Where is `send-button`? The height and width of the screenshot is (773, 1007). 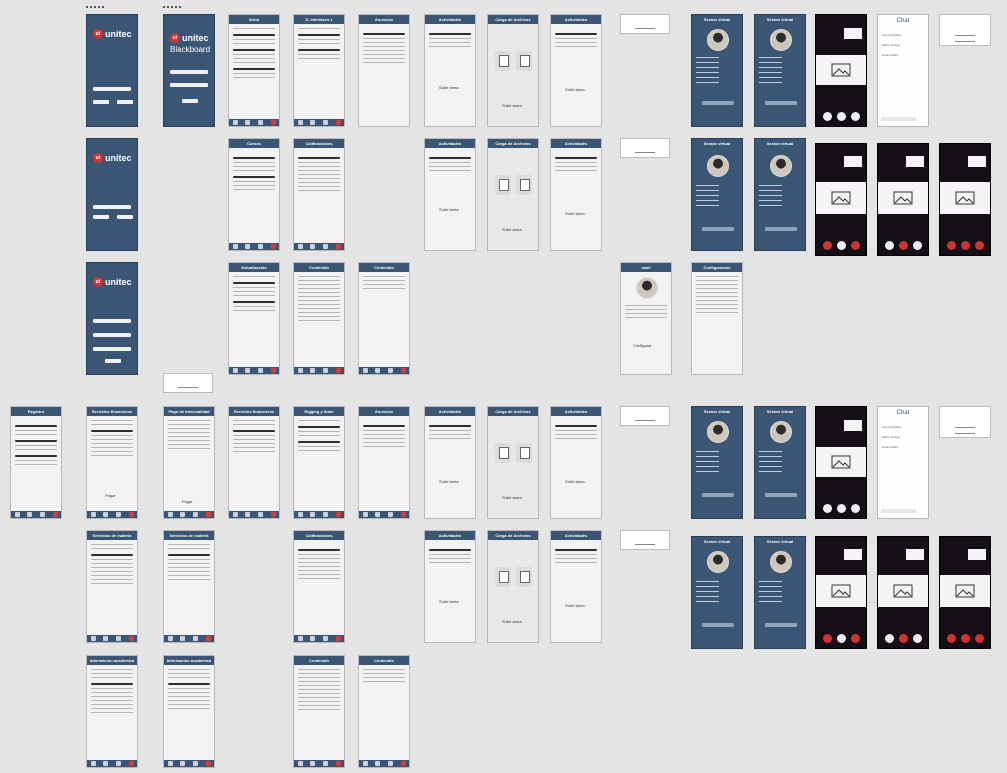
send-button is located at coordinates (125, 217).